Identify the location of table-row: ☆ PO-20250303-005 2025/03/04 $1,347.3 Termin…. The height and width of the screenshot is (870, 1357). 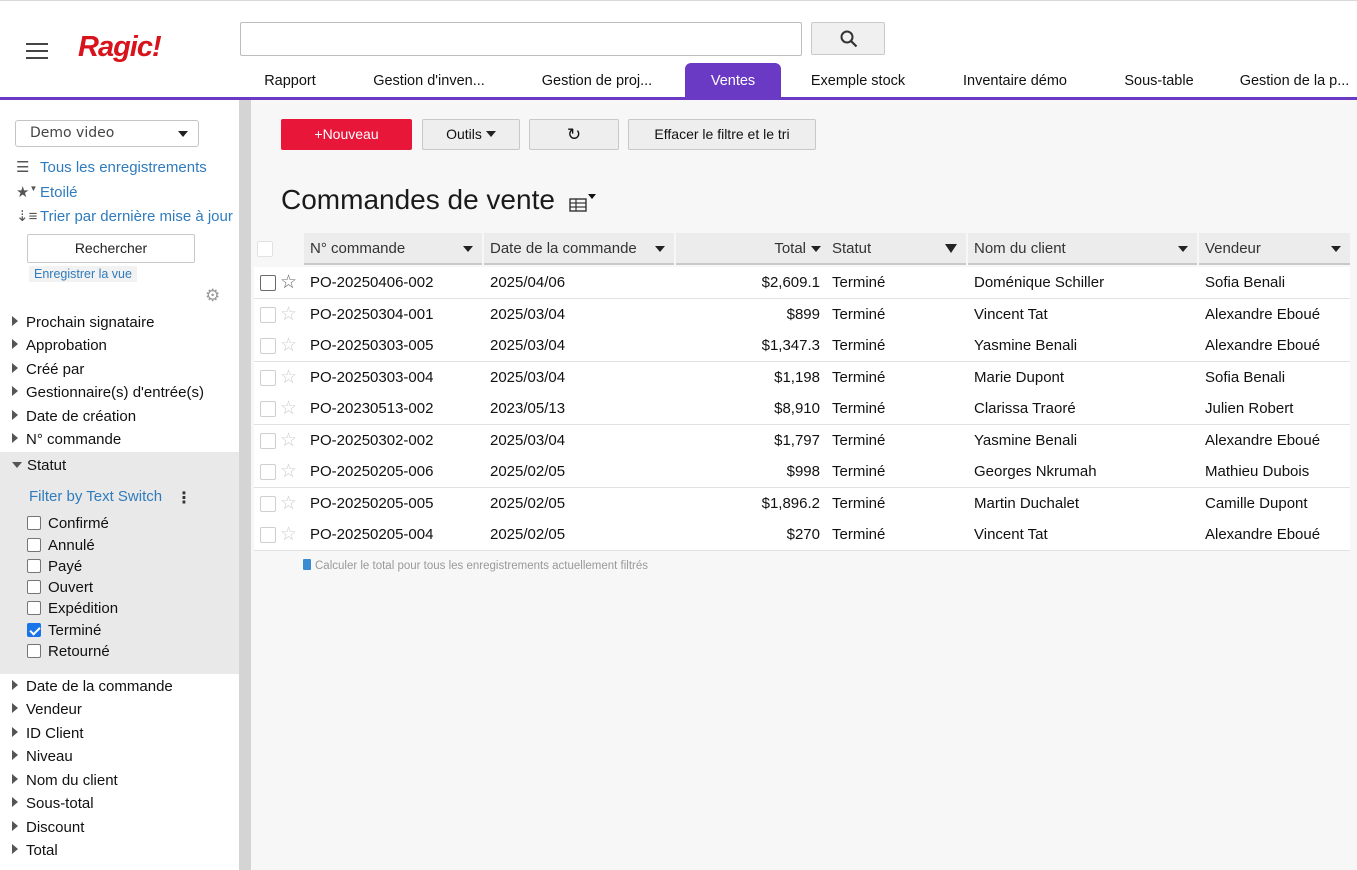
(802, 346).